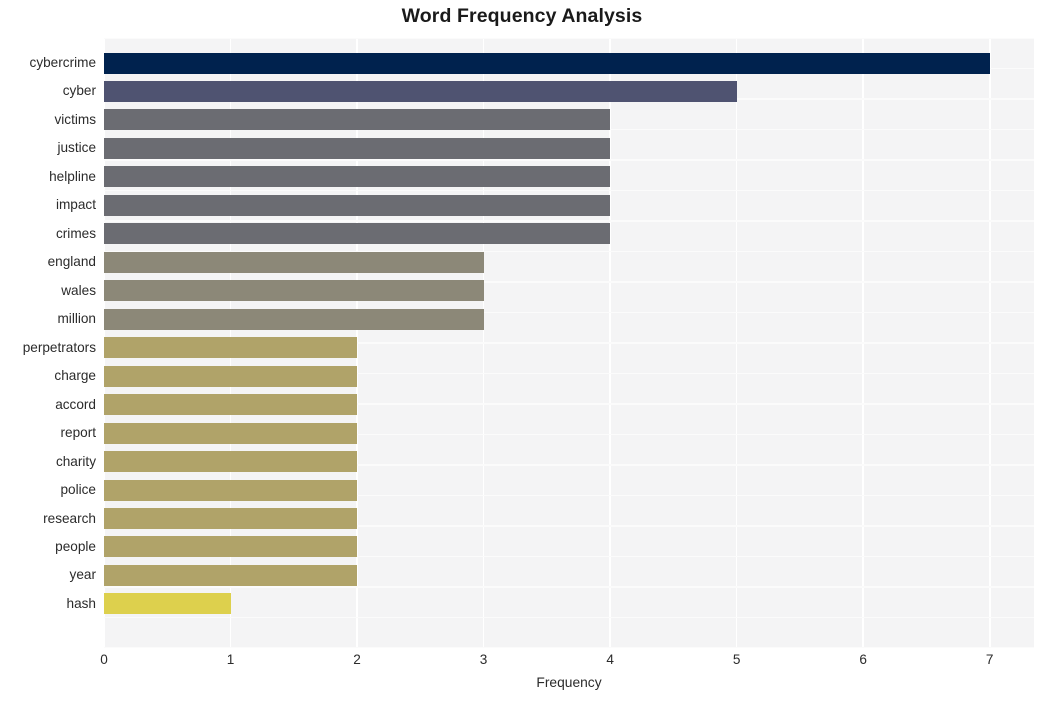 The width and height of the screenshot is (1044, 701). I want to click on x-tick-label-1: 1, so click(230, 659).